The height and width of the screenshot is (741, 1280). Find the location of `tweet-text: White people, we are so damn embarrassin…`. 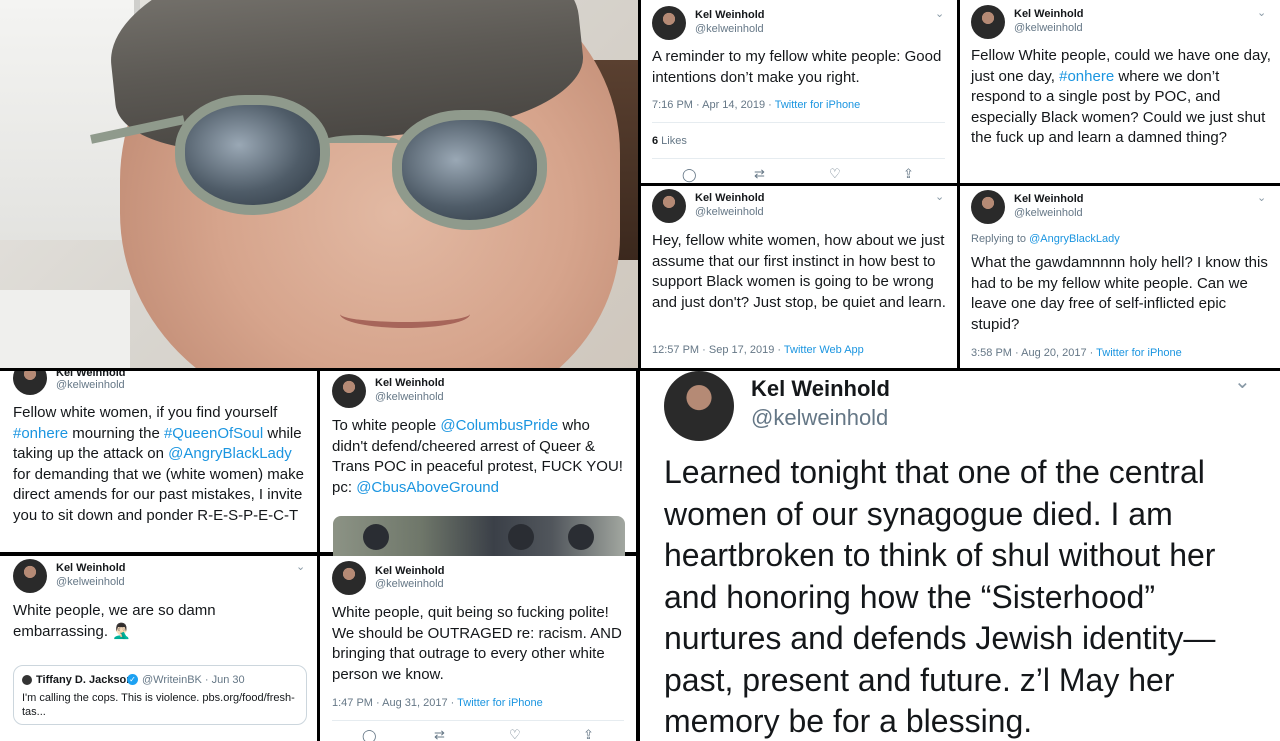

tweet-text: White people, we are so damn embarrassin… is located at coordinates (114, 621).